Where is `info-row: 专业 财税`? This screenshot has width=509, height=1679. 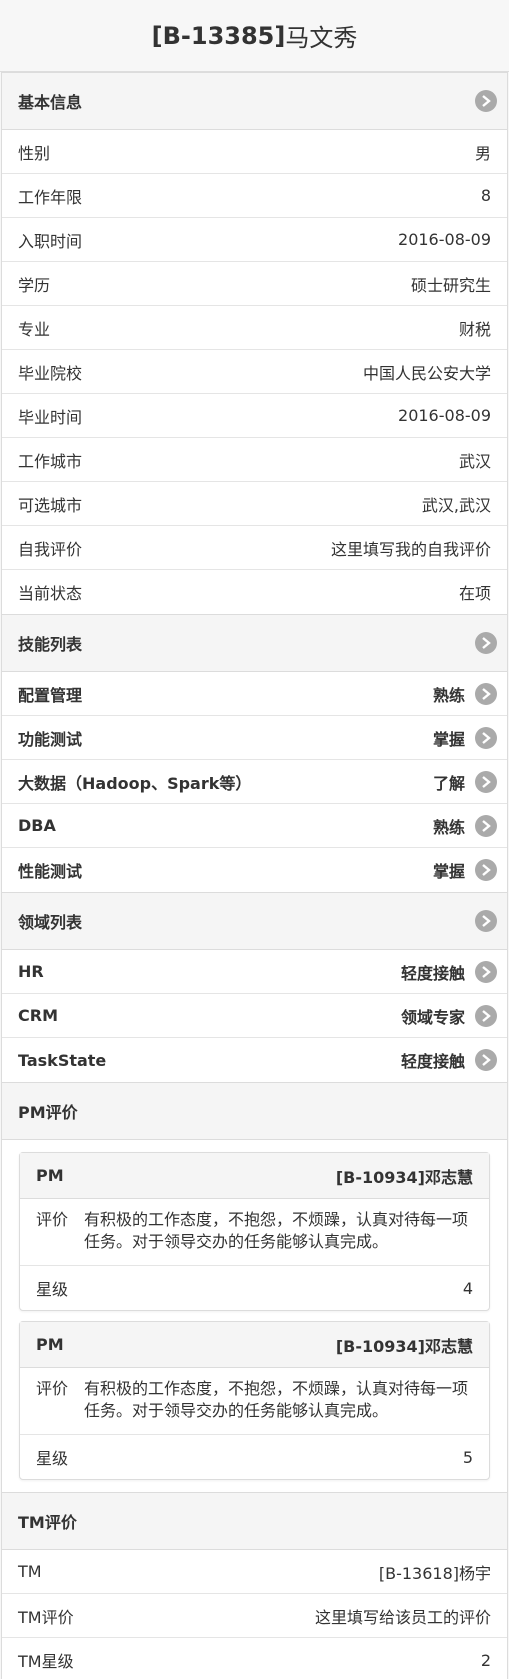 info-row: 专业 财税 is located at coordinates (254, 328).